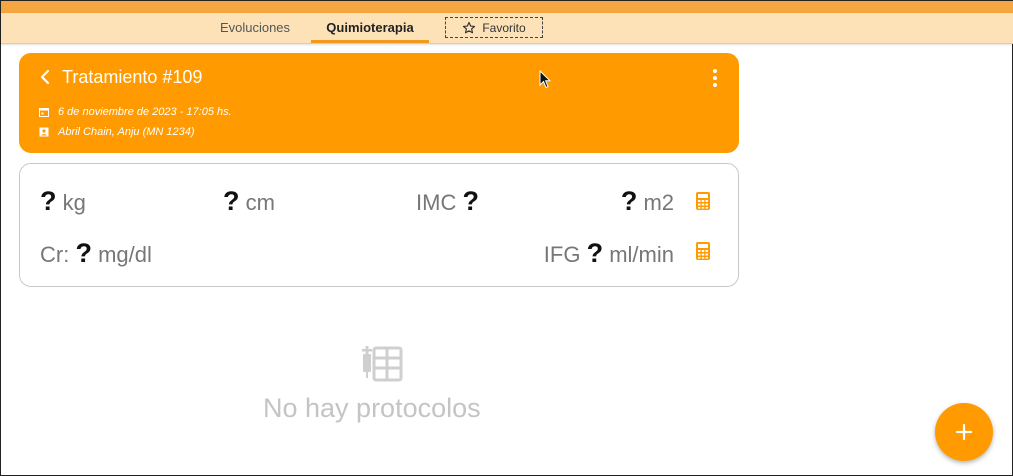 Image resolution: width=1013 pixels, height=476 pixels. What do you see at coordinates (545, 79) in the screenshot?
I see `mouse-cursor-icon` at bounding box center [545, 79].